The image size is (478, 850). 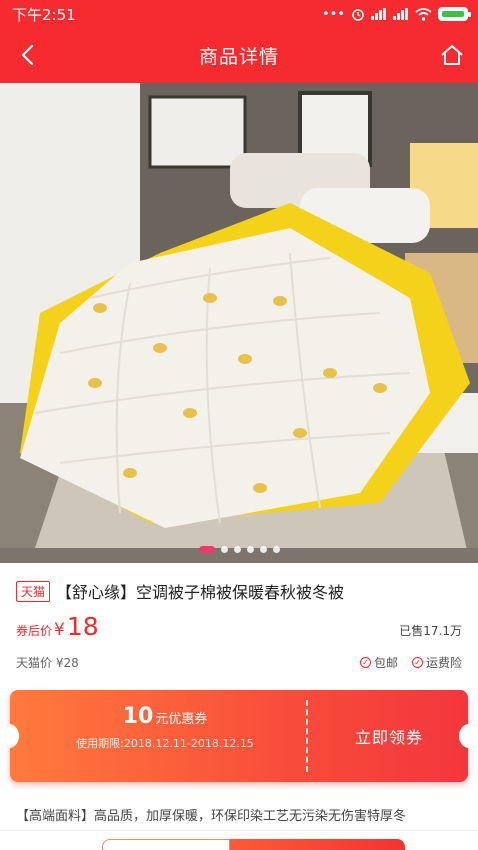 I want to click on chevron-left-icon, so click(x=27, y=55).